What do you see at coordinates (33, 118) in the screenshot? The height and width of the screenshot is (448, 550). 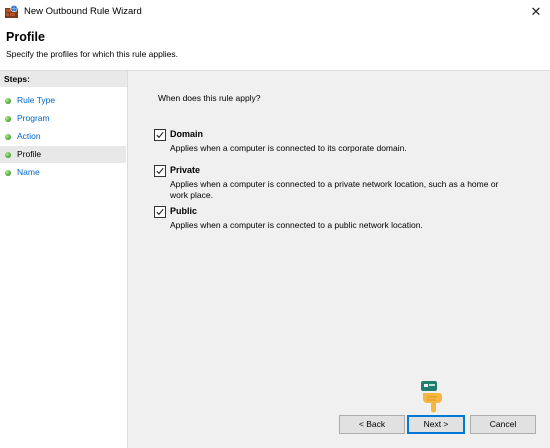 I see `sidebar-item-label: Program` at bounding box center [33, 118].